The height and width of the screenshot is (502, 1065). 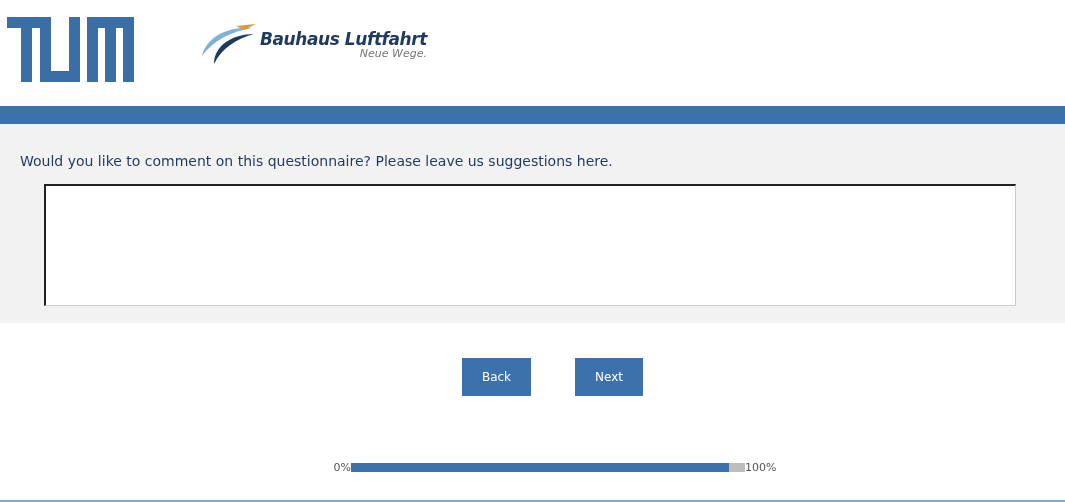 I want to click on nav-button: Back, so click(x=496, y=376).